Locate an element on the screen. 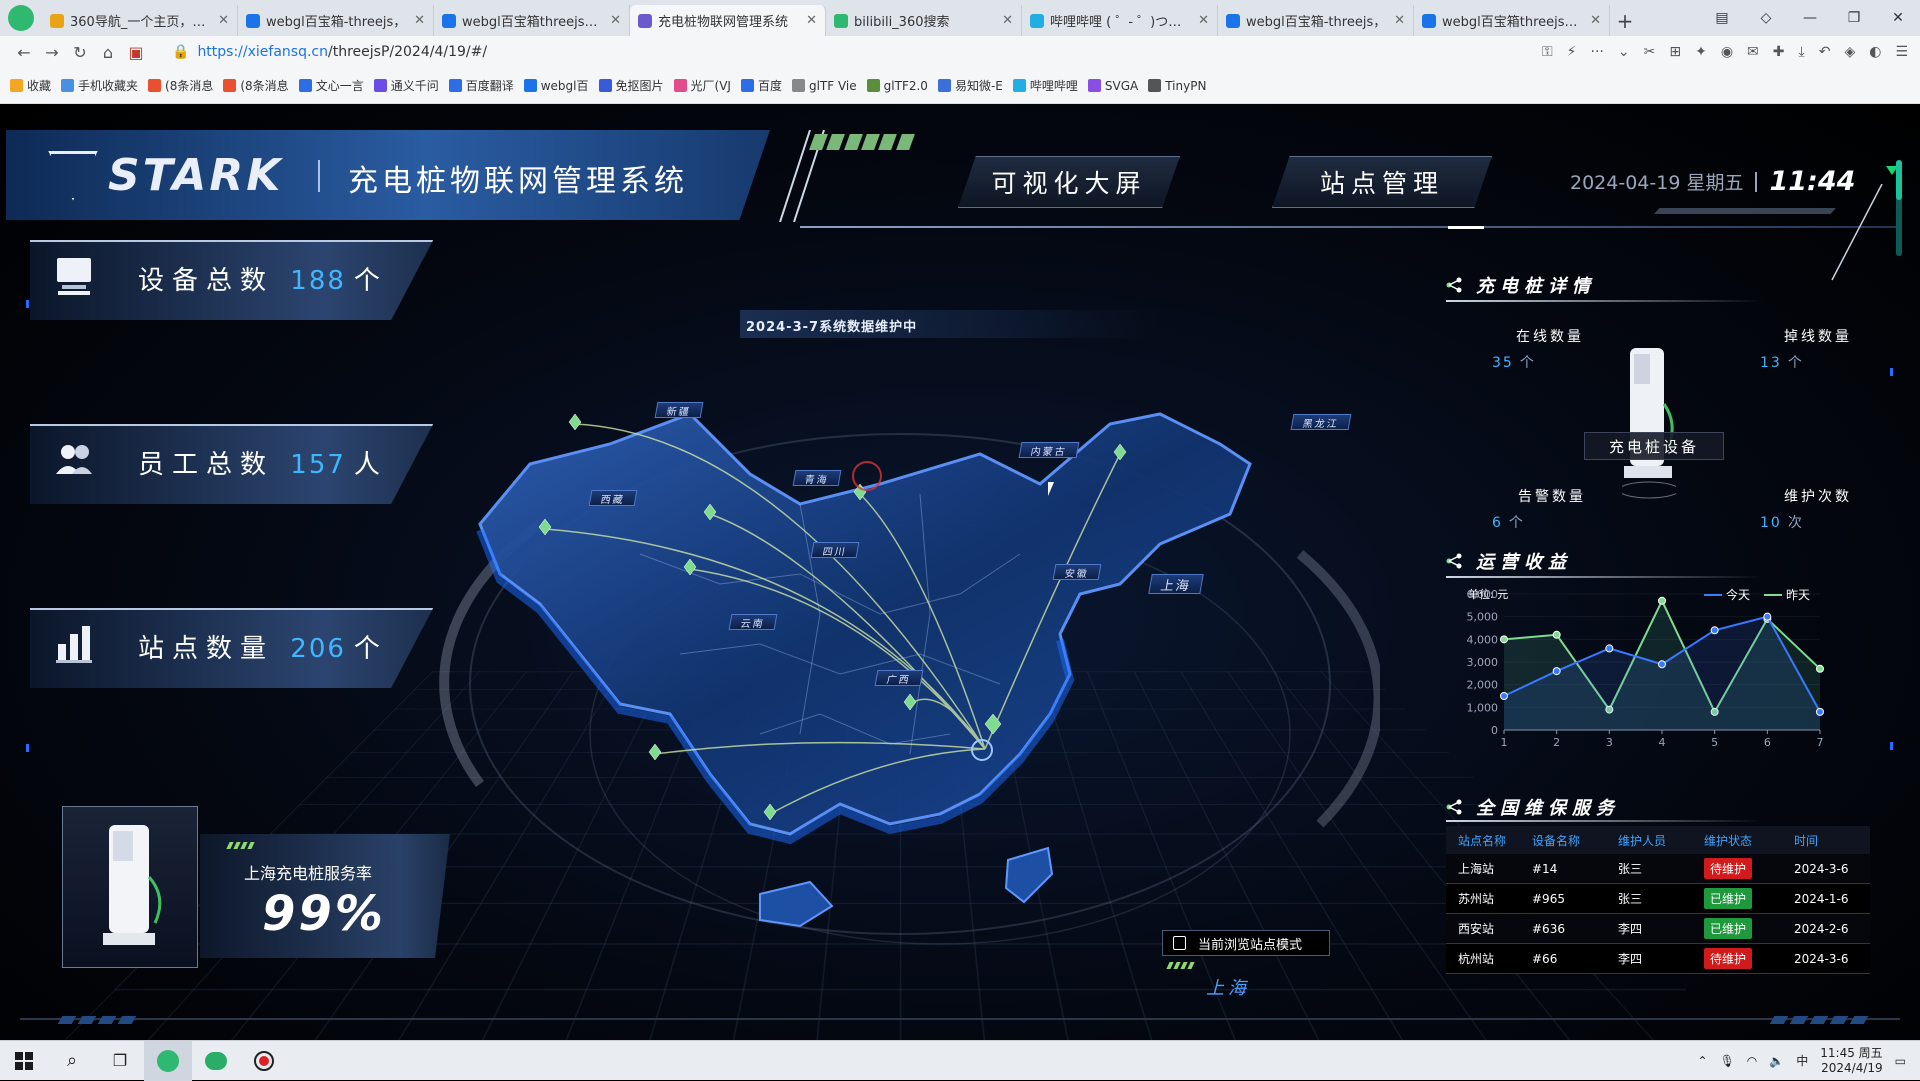 Image resolution: width=1920 pixels, height=1081 pixels. maintain-value: 10 is located at coordinates (1771, 523).